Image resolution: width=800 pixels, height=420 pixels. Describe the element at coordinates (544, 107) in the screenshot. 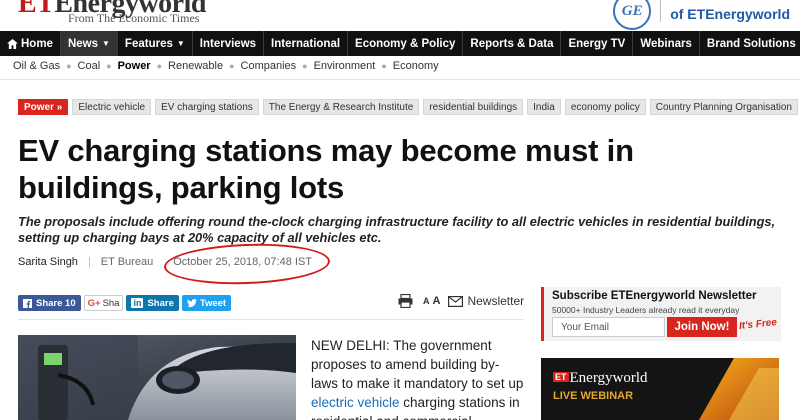

I see `tag-item: India` at that location.